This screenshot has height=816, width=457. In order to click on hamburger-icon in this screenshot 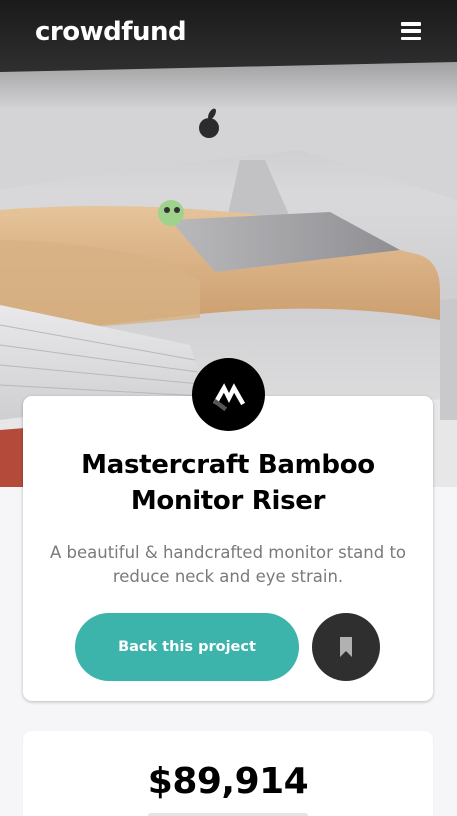, I will do `click(411, 31)`.